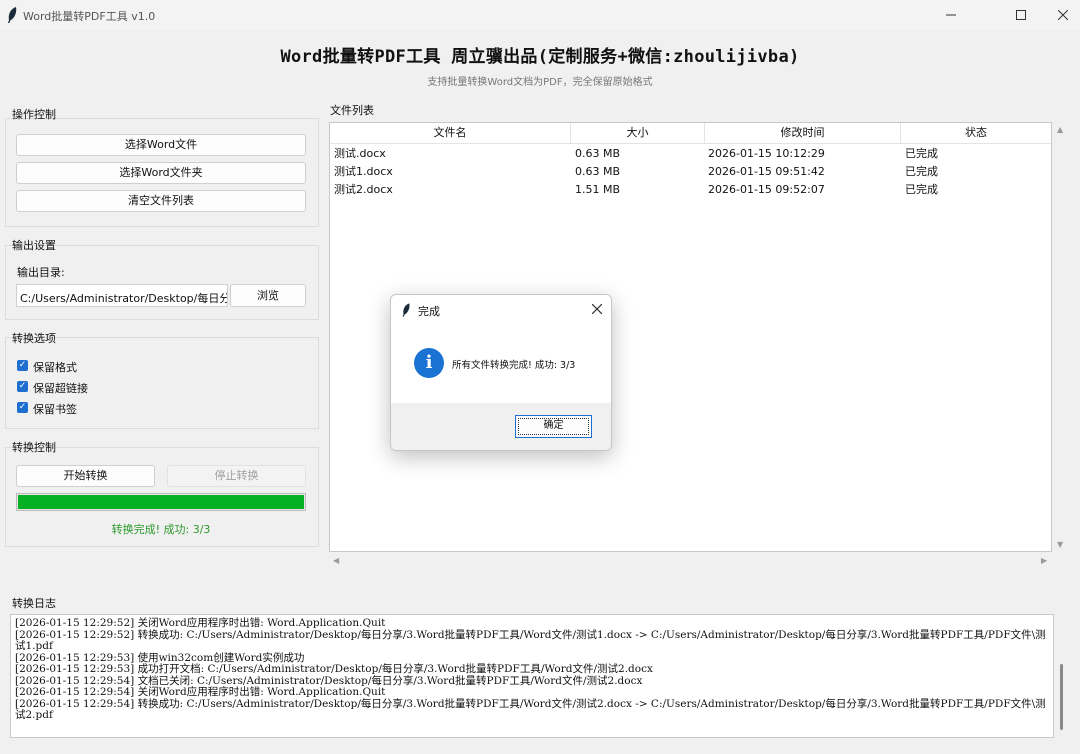  Describe the element at coordinates (85, 476) in the screenshot. I see `start-convert-button: 开始转换` at that location.